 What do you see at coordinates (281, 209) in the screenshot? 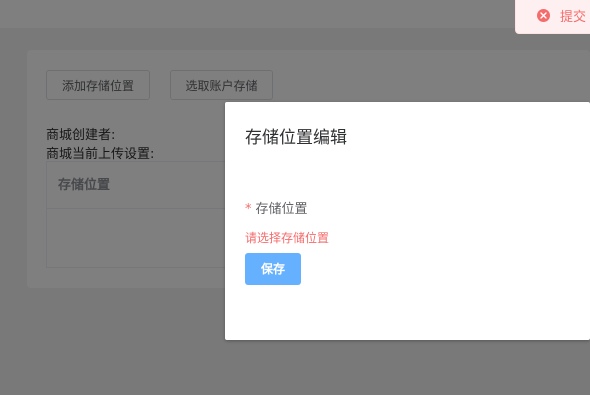
I see `storage-field-label-text: 存储位置` at bounding box center [281, 209].